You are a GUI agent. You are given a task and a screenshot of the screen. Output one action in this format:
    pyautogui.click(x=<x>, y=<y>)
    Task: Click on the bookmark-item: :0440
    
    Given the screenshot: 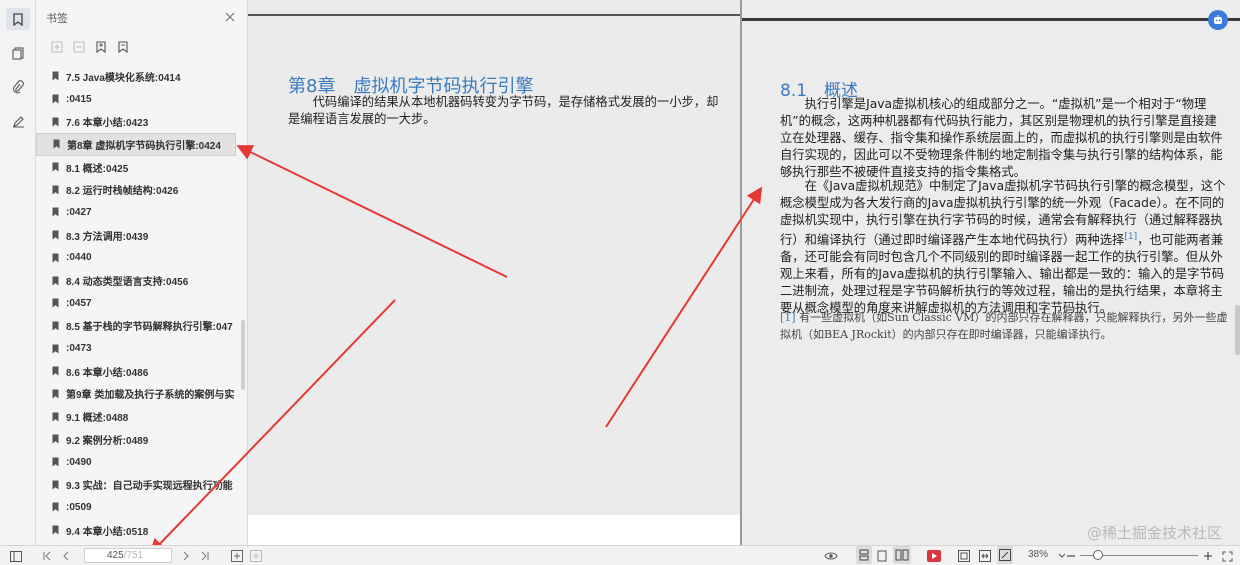 What is the action you would take?
    pyautogui.click(x=138, y=258)
    